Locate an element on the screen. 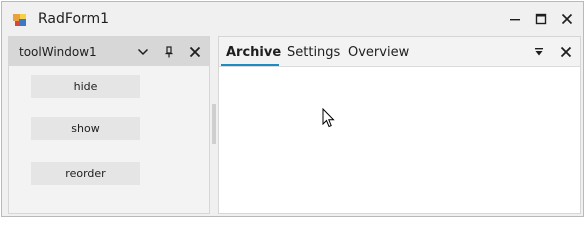 The width and height of the screenshot is (587, 240). document-list-button is located at coordinates (539, 52).